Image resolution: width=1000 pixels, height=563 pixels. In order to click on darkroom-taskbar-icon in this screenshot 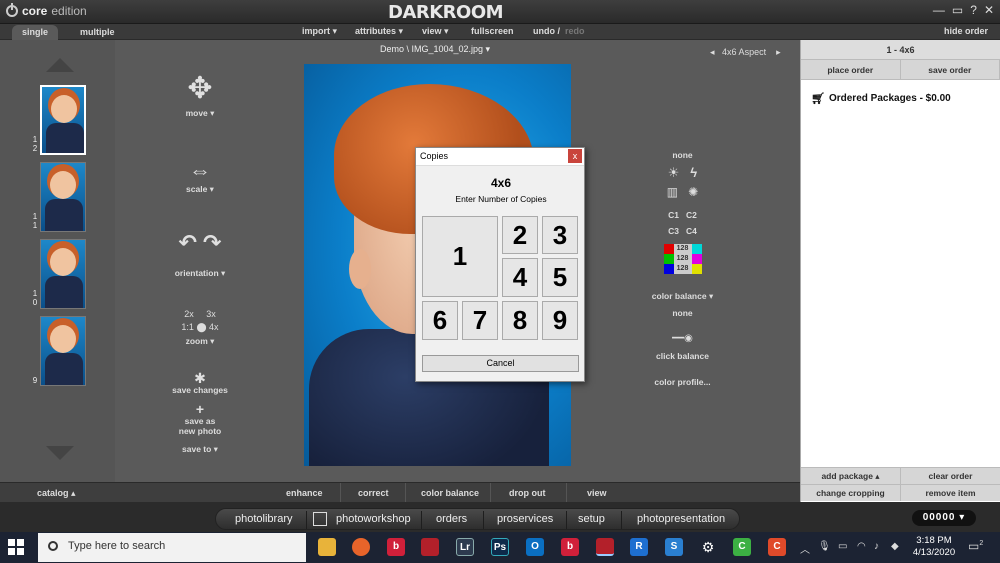, I will do `click(605, 547)`.